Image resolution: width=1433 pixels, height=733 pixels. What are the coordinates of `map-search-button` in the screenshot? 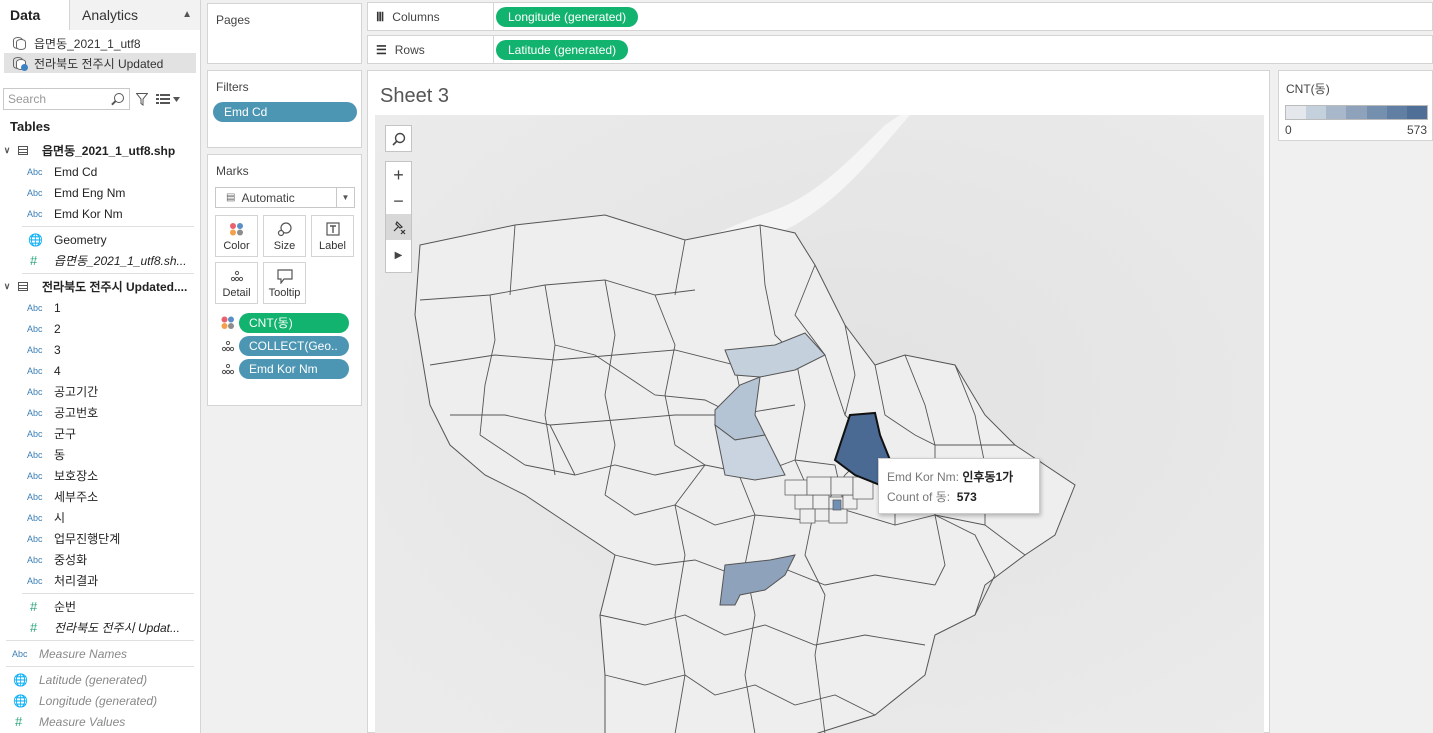 It's located at (398, 138).